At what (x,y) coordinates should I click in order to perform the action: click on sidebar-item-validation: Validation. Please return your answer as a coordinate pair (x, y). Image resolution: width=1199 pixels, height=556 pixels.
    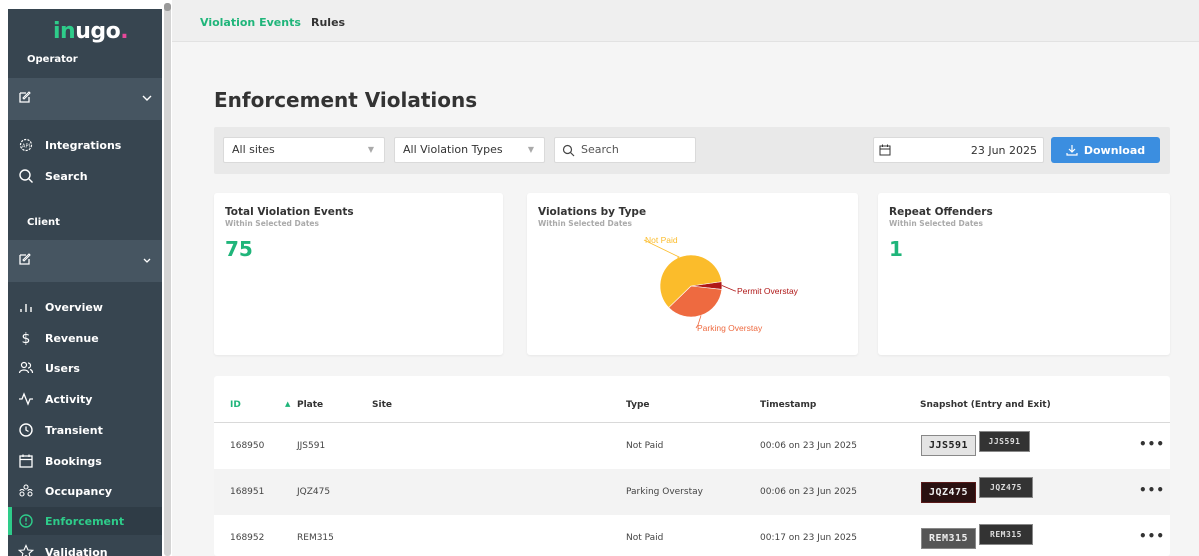
    Looking at the image, I should click on (85, 547).